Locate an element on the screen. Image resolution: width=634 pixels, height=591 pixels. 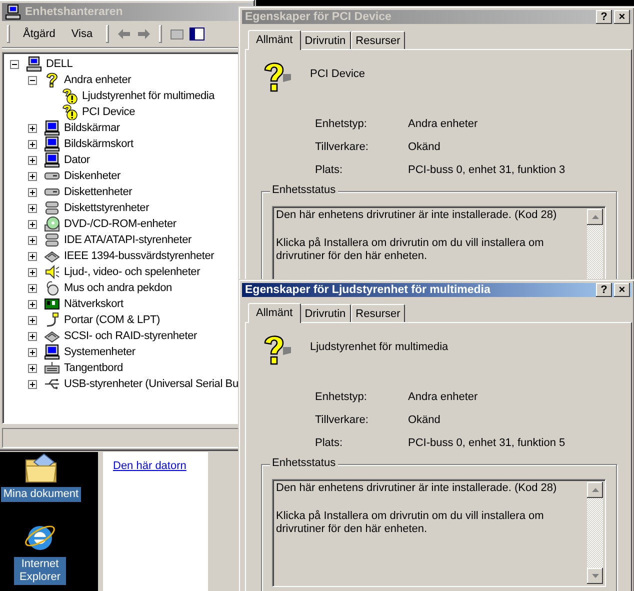
desktop-icon-label: Mina dokument is located at coordinates (41, 494).